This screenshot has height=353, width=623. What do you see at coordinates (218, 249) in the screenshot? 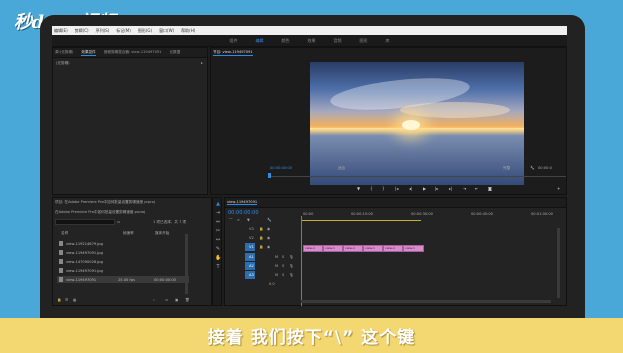
I see `pen-icon: ✎` at bounding box center [218, 249].